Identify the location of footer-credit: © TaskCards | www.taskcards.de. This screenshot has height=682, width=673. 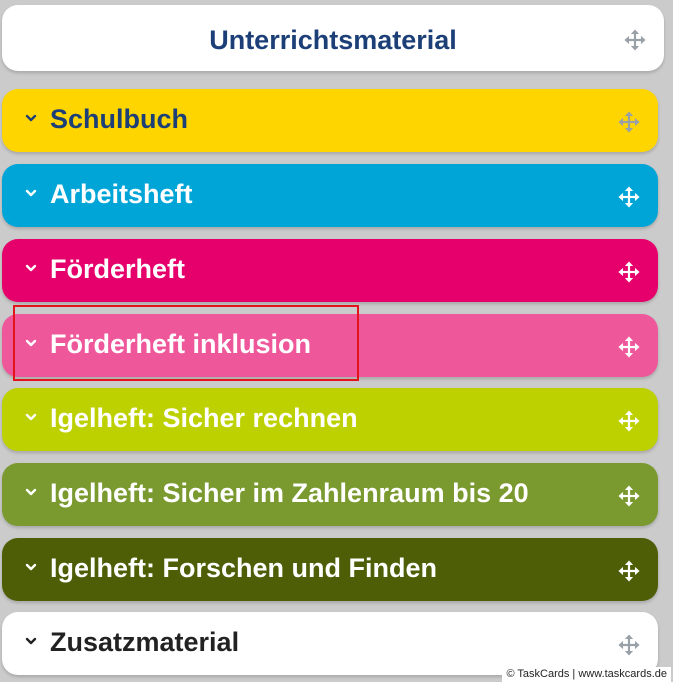
(586, 674).